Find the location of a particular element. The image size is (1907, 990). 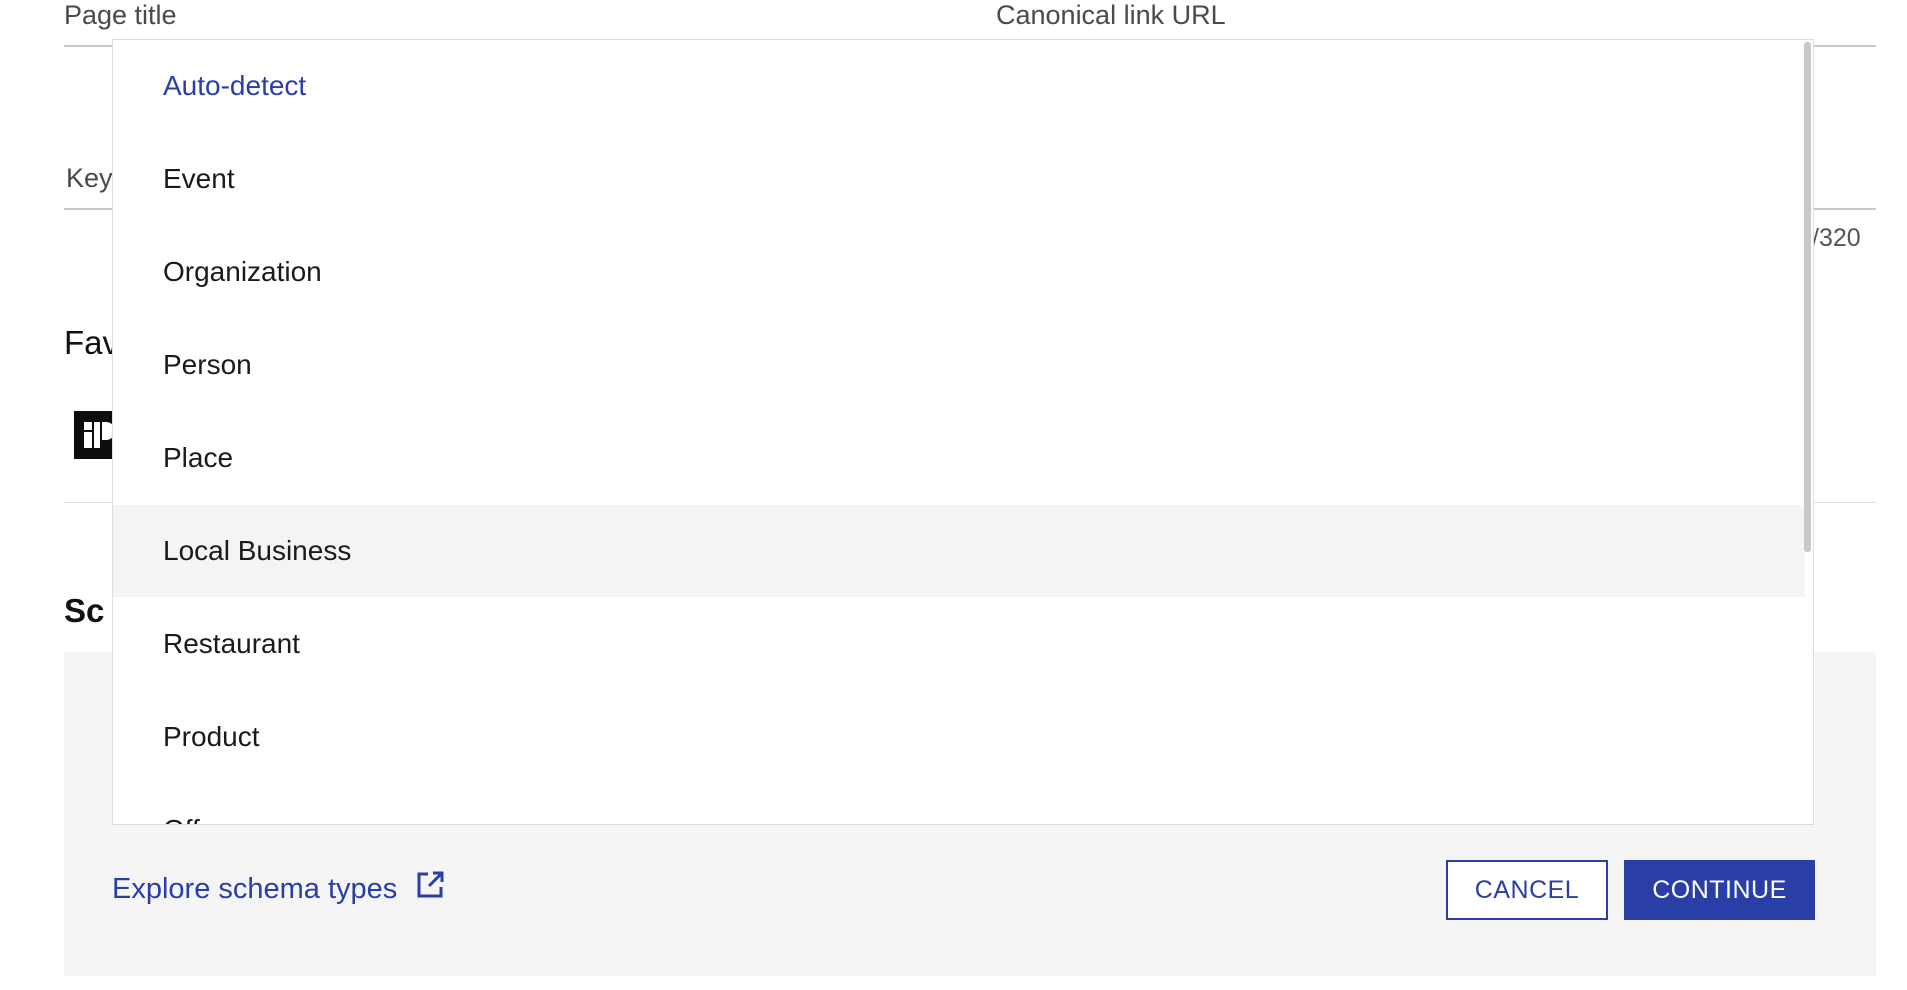

option-offer: Offer is located at coordinates (959, 804).